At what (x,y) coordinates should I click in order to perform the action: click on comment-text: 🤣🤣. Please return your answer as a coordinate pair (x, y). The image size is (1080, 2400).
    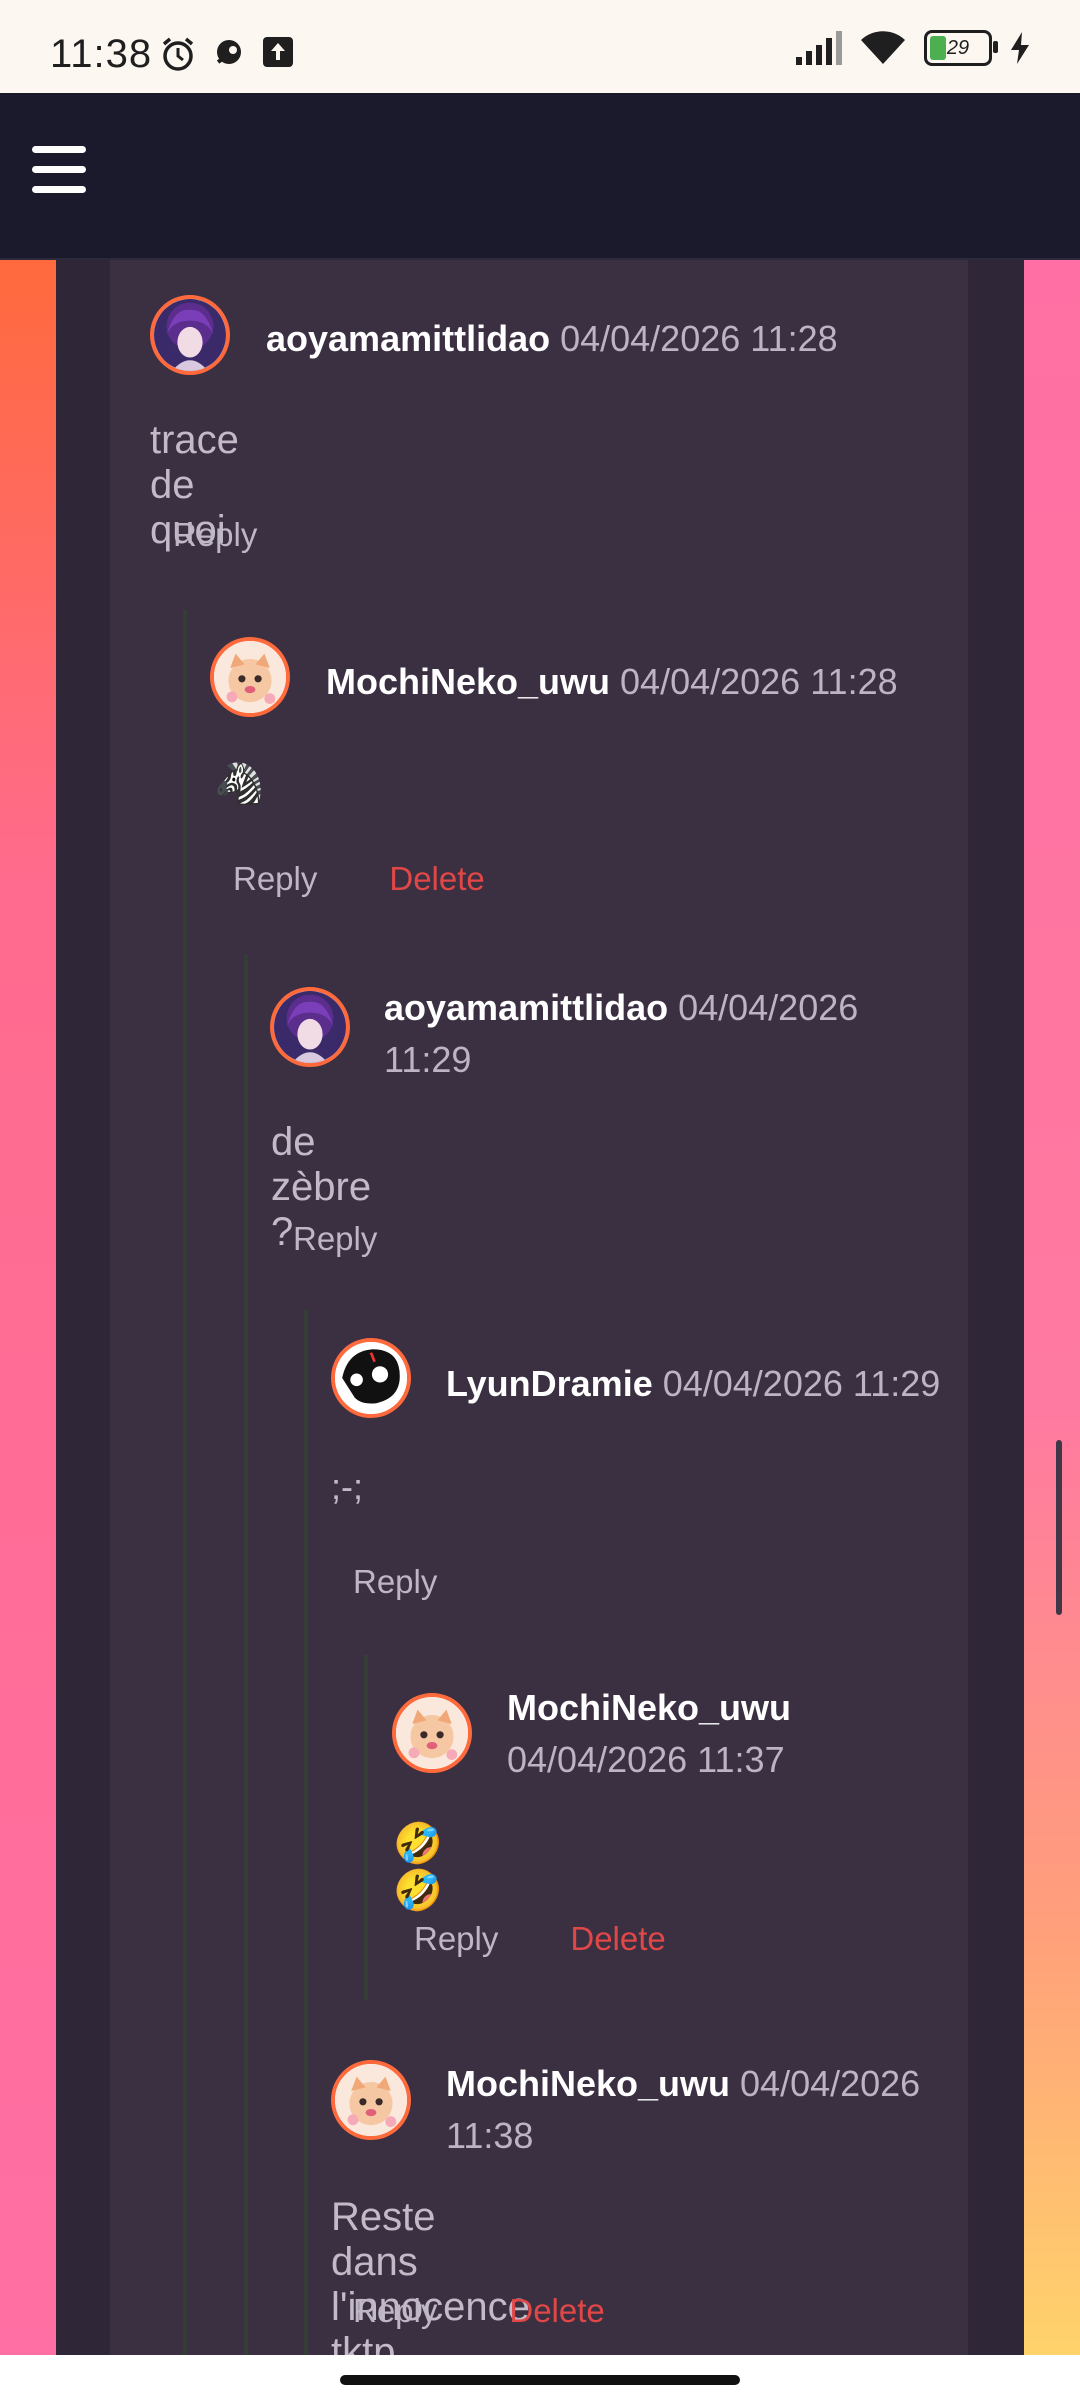
    Looking at the image, I should click on (418, 1867).